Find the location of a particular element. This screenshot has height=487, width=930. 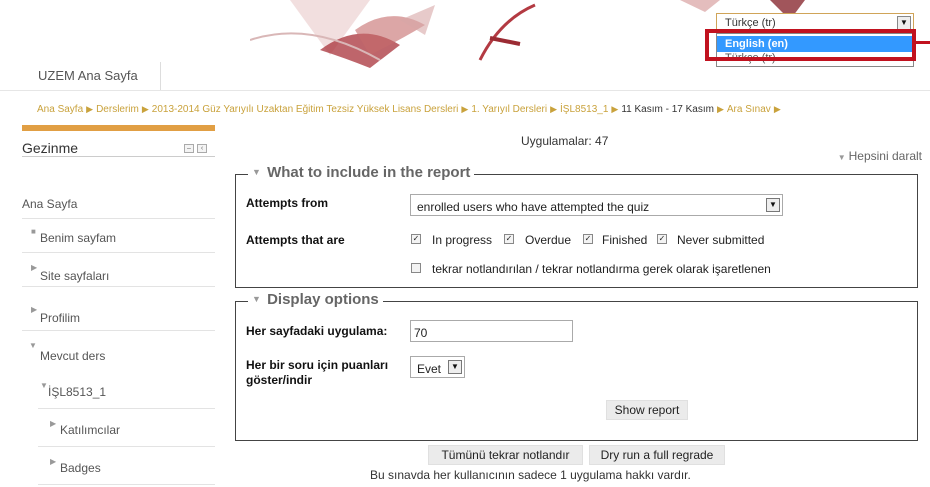

breadcrumb-item: Derslerim is located at coordinates (117, 109).